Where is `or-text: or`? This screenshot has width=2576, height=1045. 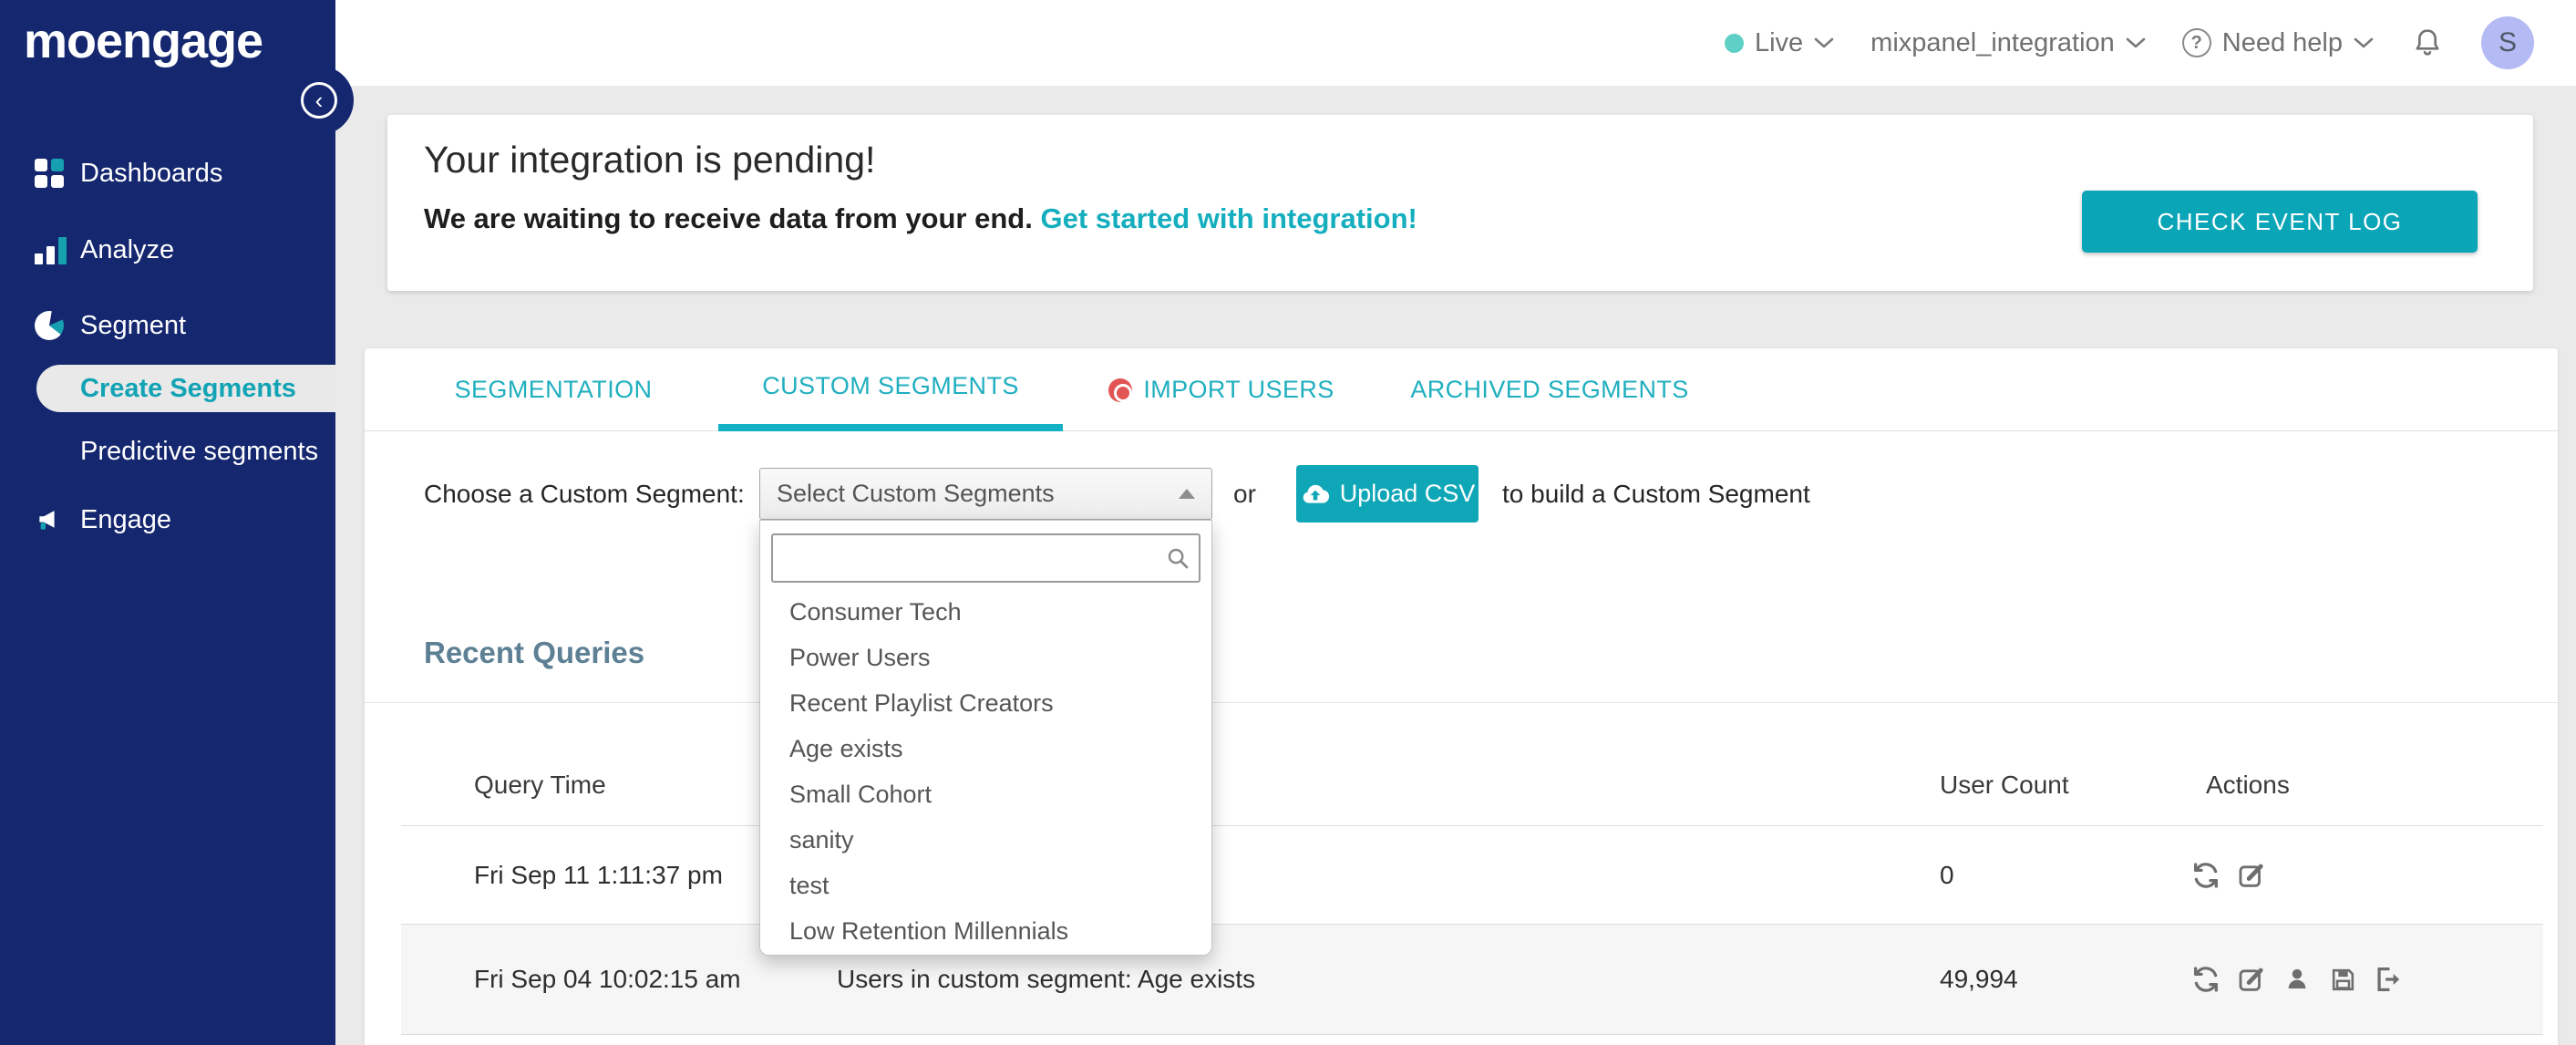
or-text: or is located at coordinates (1244, 493).